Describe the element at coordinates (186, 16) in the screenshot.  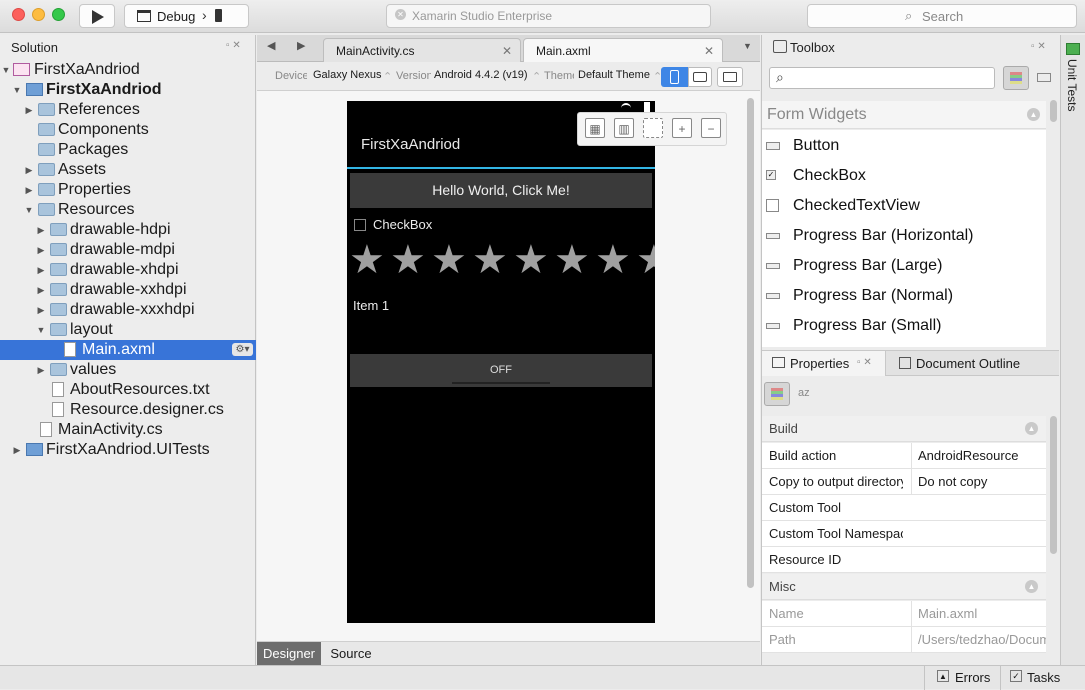
I see `configuration-selector: Debug ›` at that location.